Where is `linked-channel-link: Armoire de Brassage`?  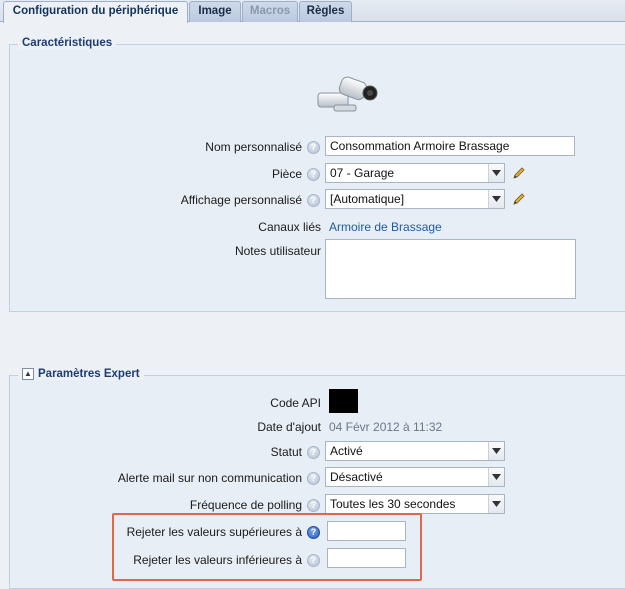
linked-channel-link: Armoire de Brassage is located at coordinates (385, 227).